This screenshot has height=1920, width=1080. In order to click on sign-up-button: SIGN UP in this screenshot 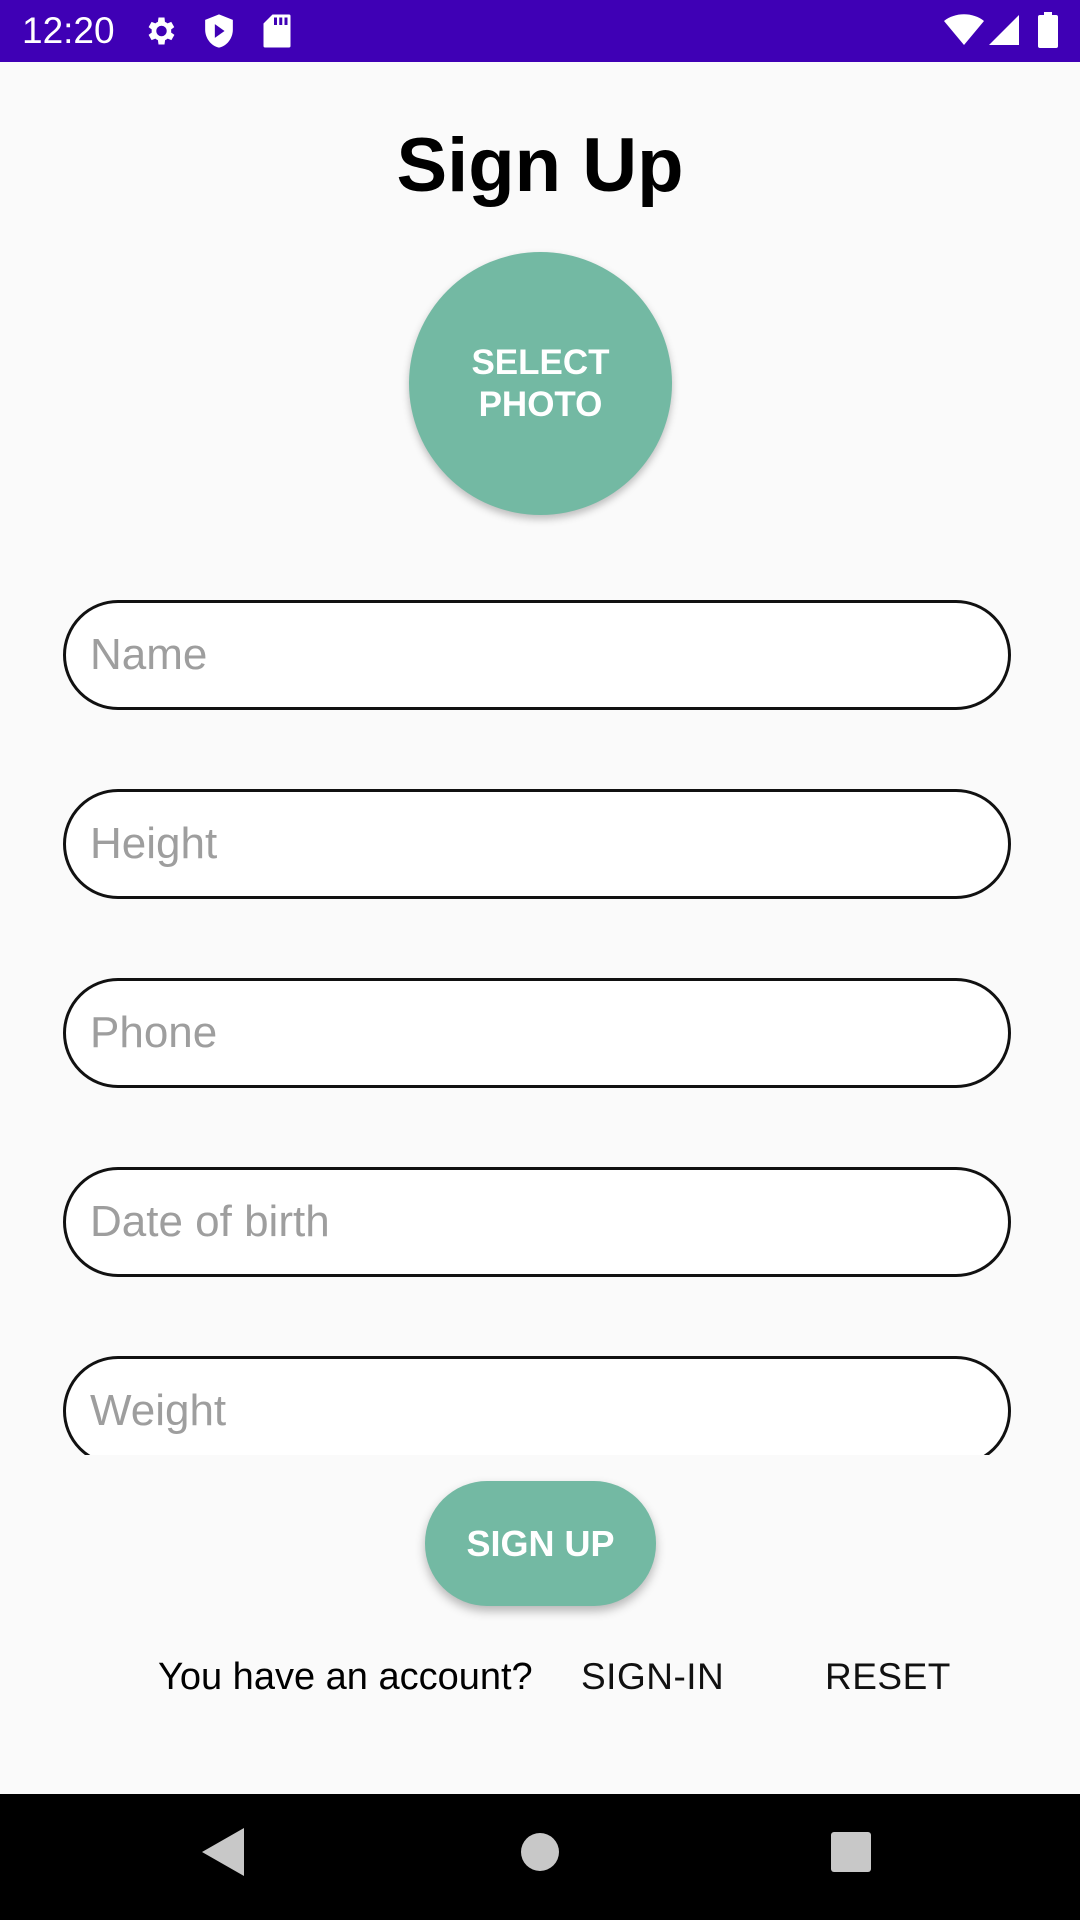, I will do `click(540, 1543)`.